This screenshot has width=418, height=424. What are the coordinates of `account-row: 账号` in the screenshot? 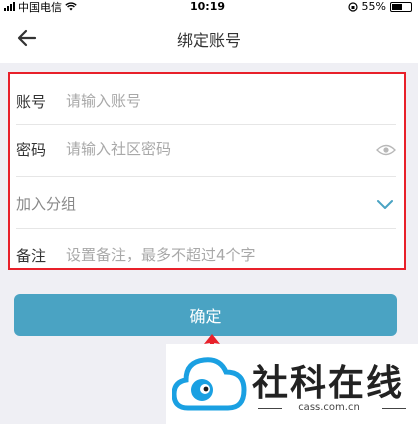 It's located at (206, 101).